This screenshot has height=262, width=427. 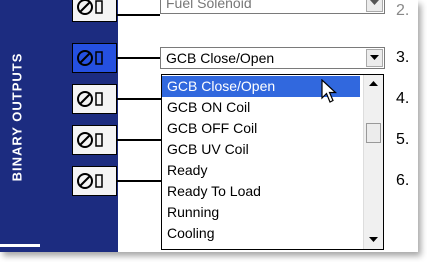 I want to click on output-2-function-value: Fuel Solenoid, so click(x=209, y=5).